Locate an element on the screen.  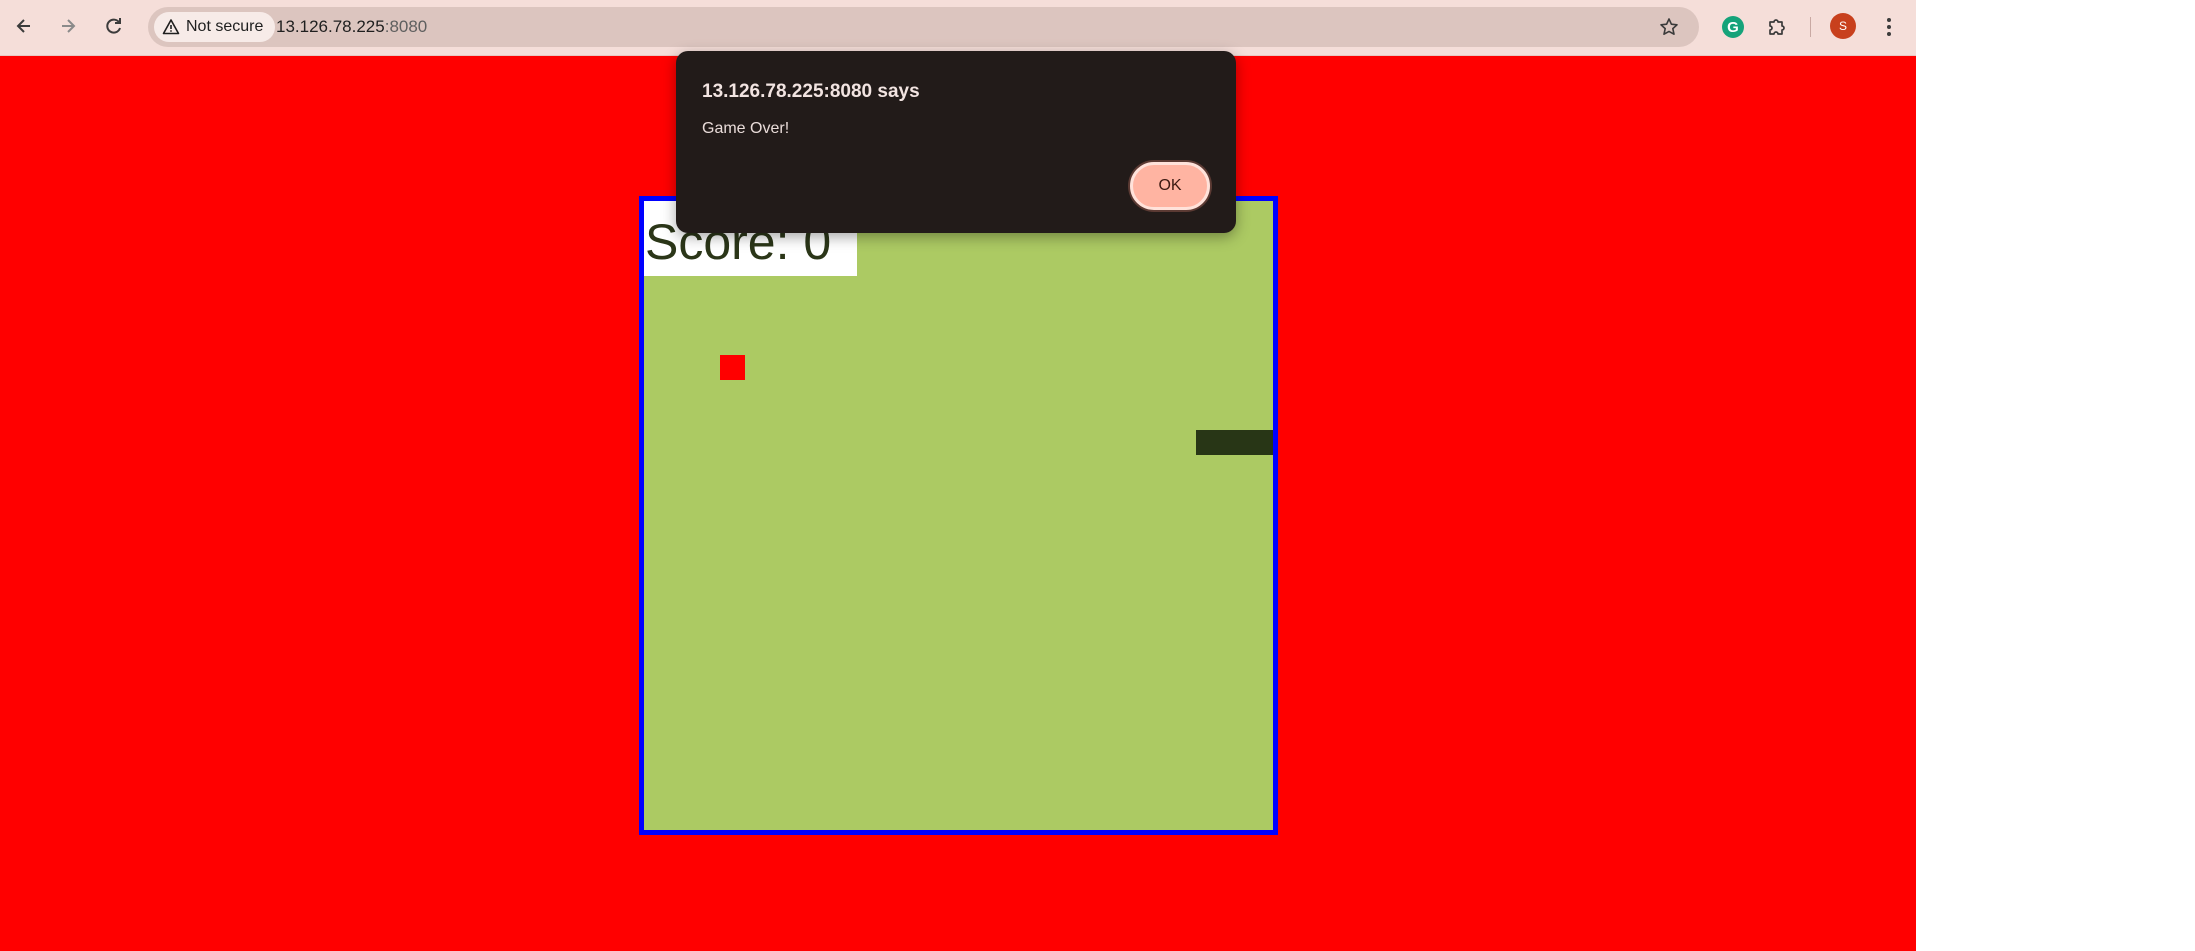
alert-dialog: 13.126.78.225:8080 says Game Over! OK is located at coordinates (956, 142).